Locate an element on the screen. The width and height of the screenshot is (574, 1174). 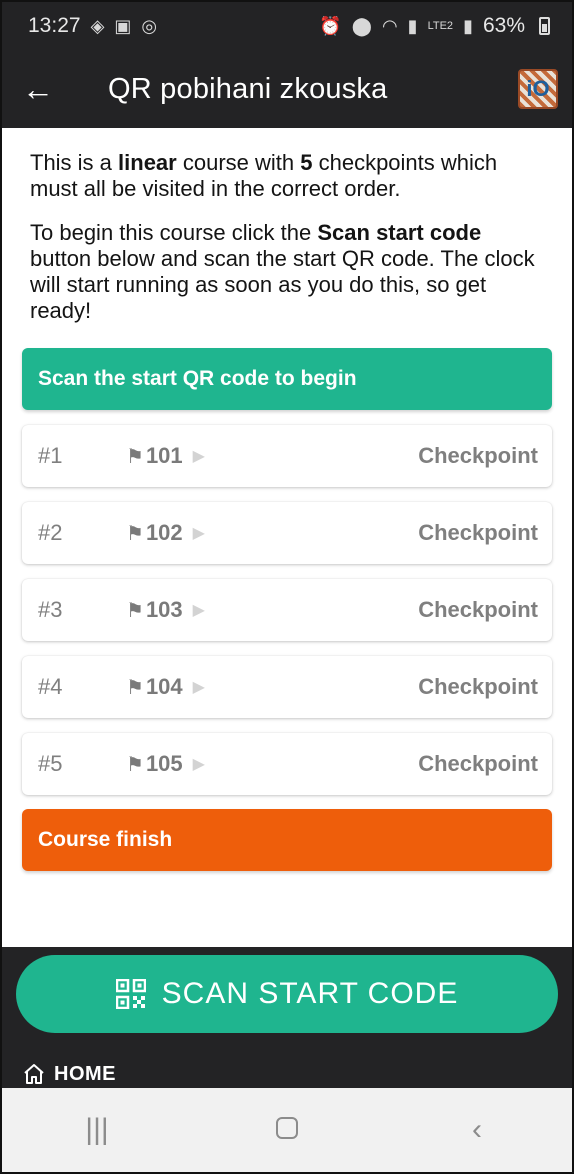
location-pin-icon: ⬤ is located at coordinates (361, 25).